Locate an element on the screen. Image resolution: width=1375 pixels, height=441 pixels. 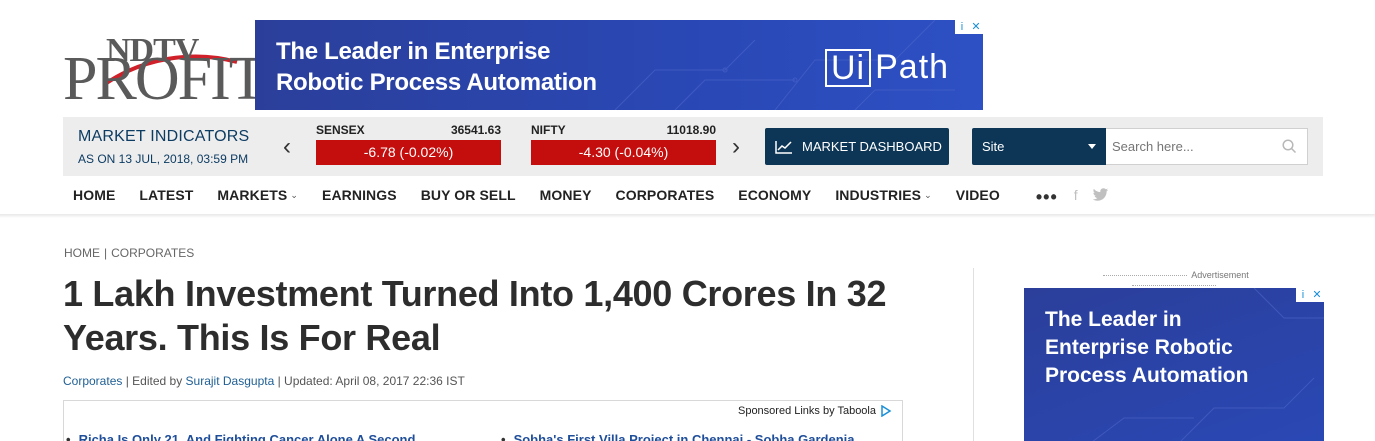
byline-updated-text: | Updated: April 08, 2017 22:36 IST is located at coordinates (369, 381).